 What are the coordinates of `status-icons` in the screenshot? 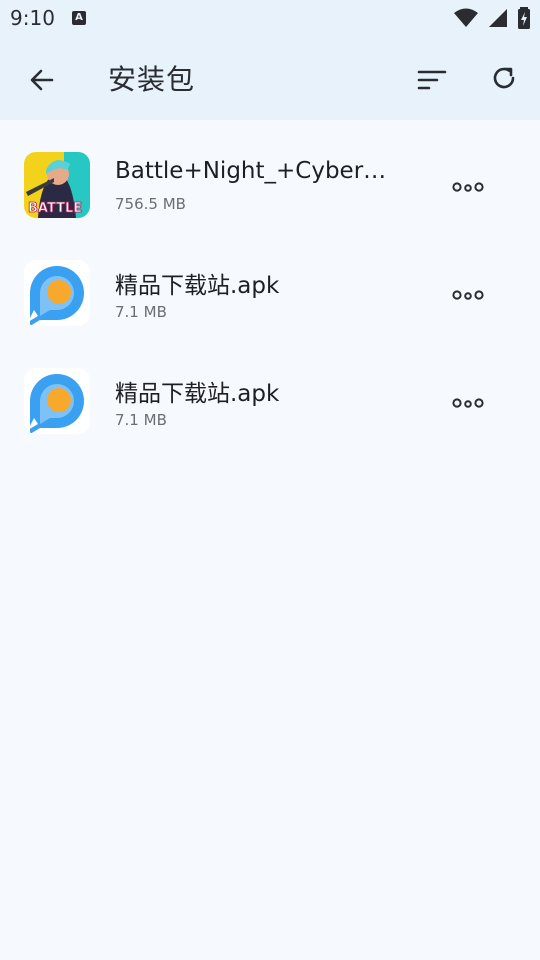 It's located at (492, 18).